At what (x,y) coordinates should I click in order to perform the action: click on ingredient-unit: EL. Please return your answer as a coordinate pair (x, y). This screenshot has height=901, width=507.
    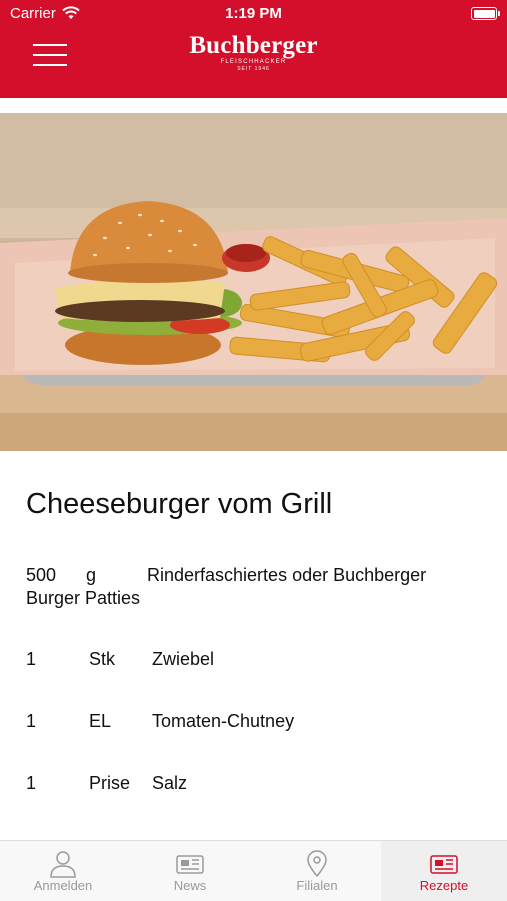
    Looking at the image, I should click on (100, 721).